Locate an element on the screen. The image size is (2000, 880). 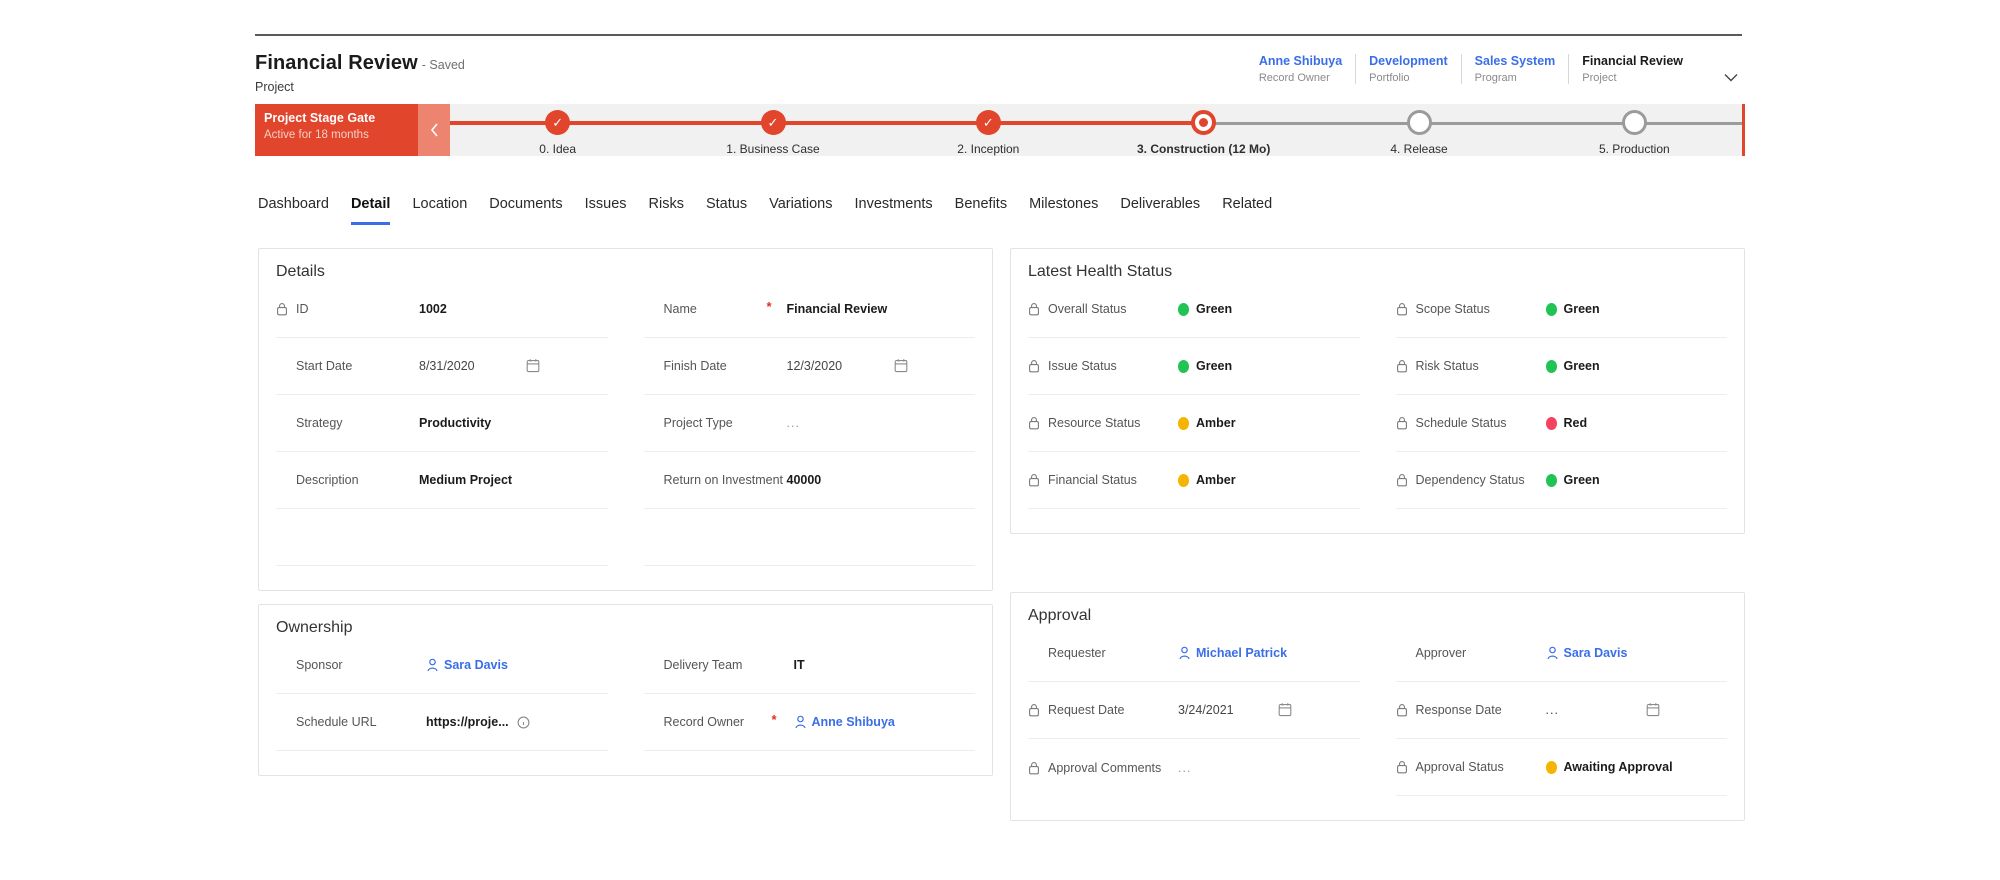
field-value-text: IT is located at coordinates (799, 665).